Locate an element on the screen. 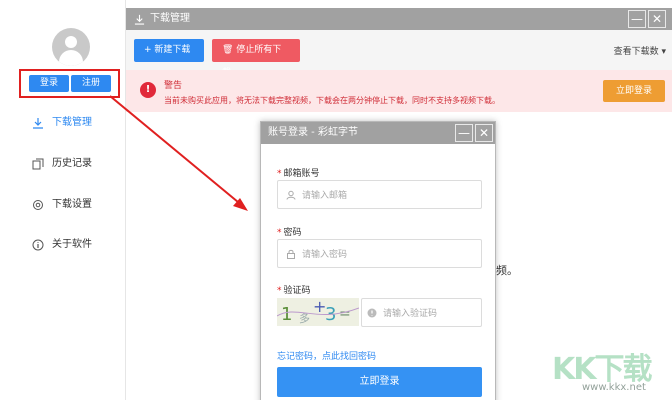  dialog-minimize-button: — is located at coordinates (464, 133).